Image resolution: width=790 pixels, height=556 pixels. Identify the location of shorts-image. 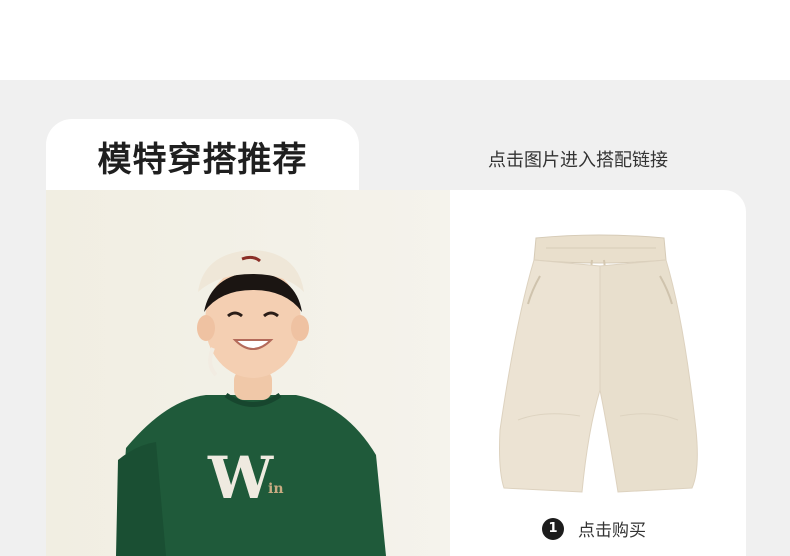
(598, 365).